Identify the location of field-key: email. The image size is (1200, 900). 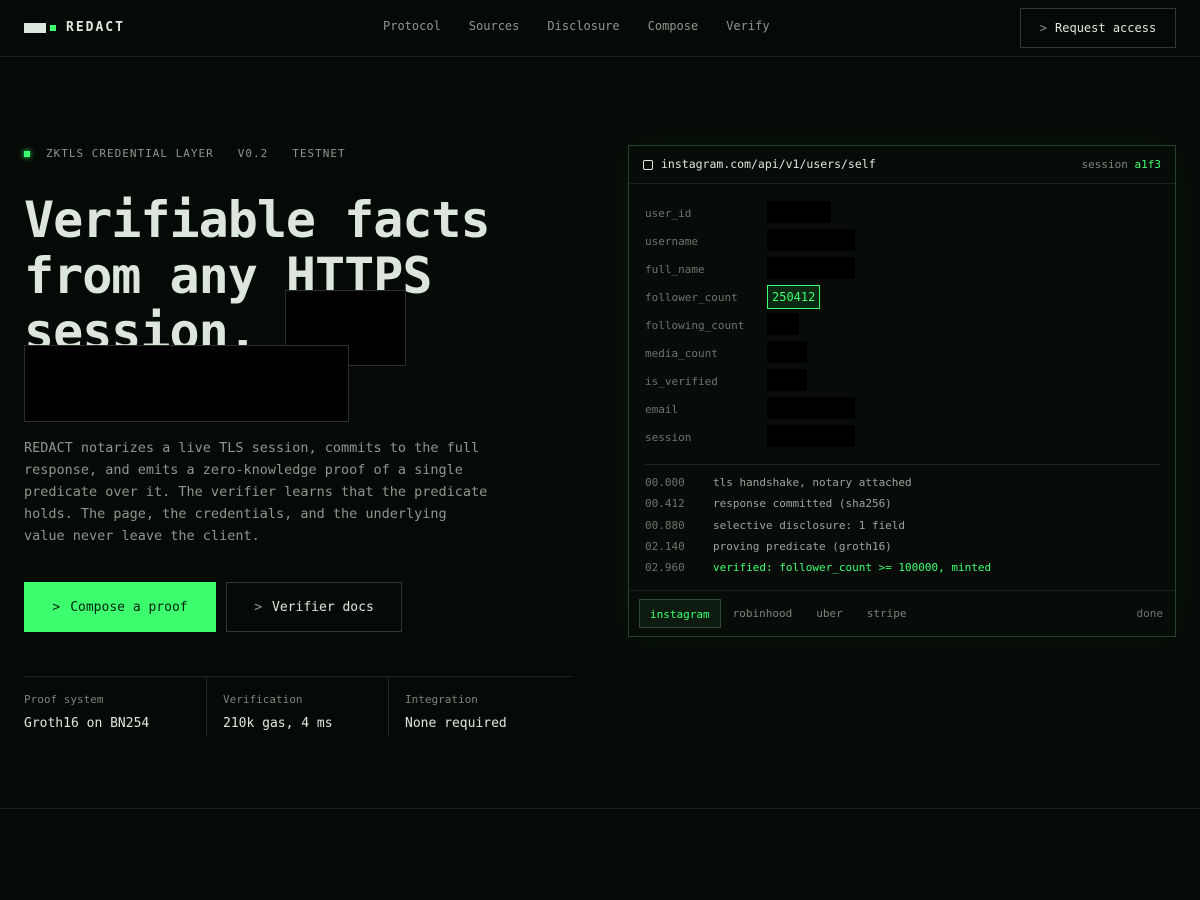
(662, 409).